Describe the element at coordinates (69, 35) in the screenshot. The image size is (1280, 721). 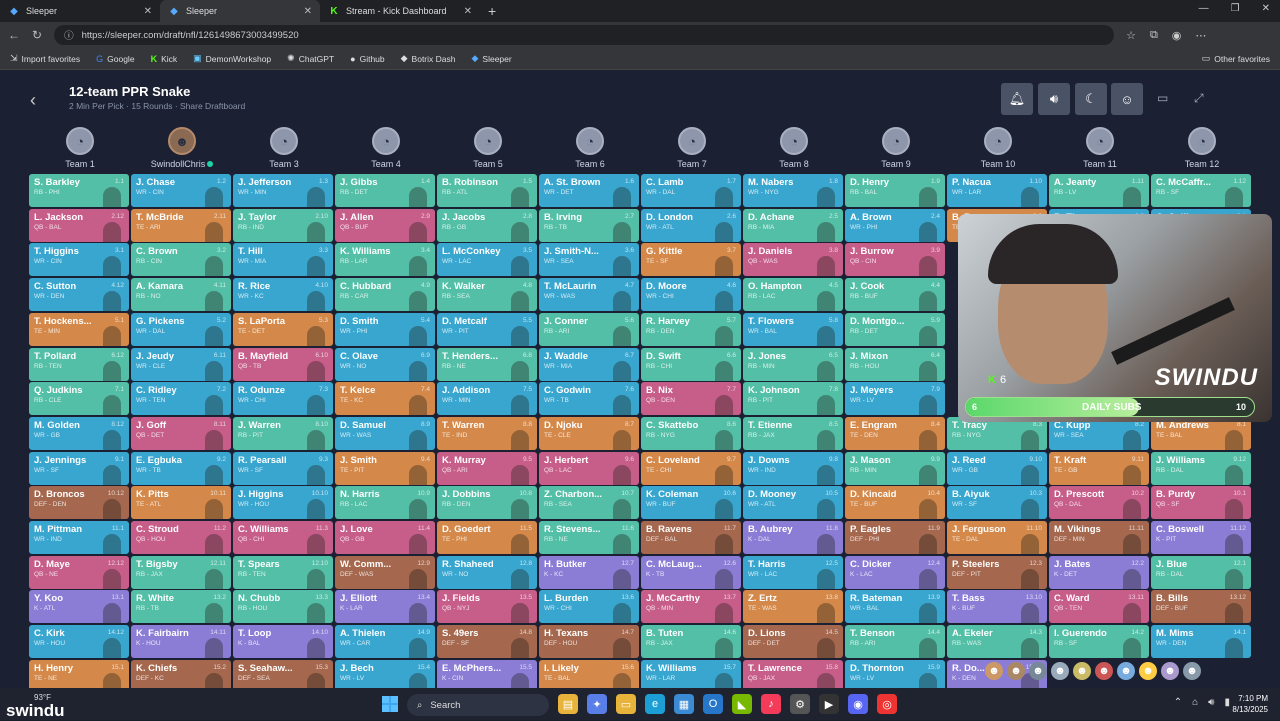
I see `site-info-icon: ⓘ` at that location.